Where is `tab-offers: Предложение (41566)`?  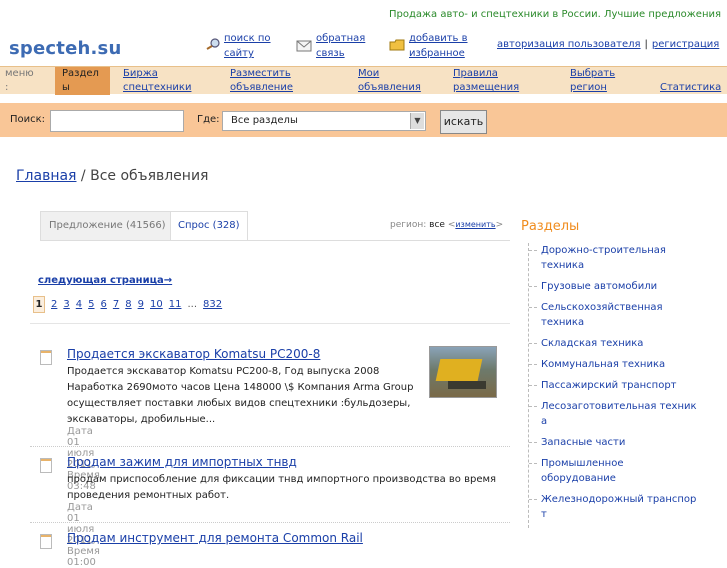
tab-offers: Предложение (41566) is located at coordinates (105, 226).